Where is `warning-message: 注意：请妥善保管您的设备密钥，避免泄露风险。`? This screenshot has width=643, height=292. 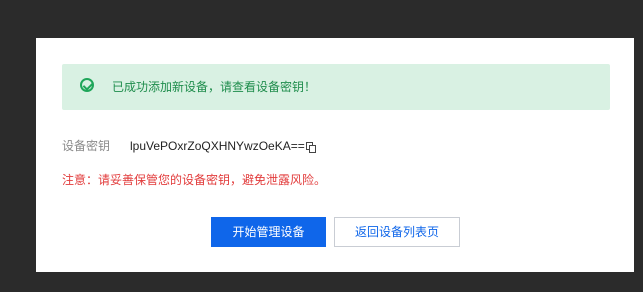
warning-message: 注意：请妥善保管您的设备密钥，避免泄露风险。 is located at coordinates (194, 180).